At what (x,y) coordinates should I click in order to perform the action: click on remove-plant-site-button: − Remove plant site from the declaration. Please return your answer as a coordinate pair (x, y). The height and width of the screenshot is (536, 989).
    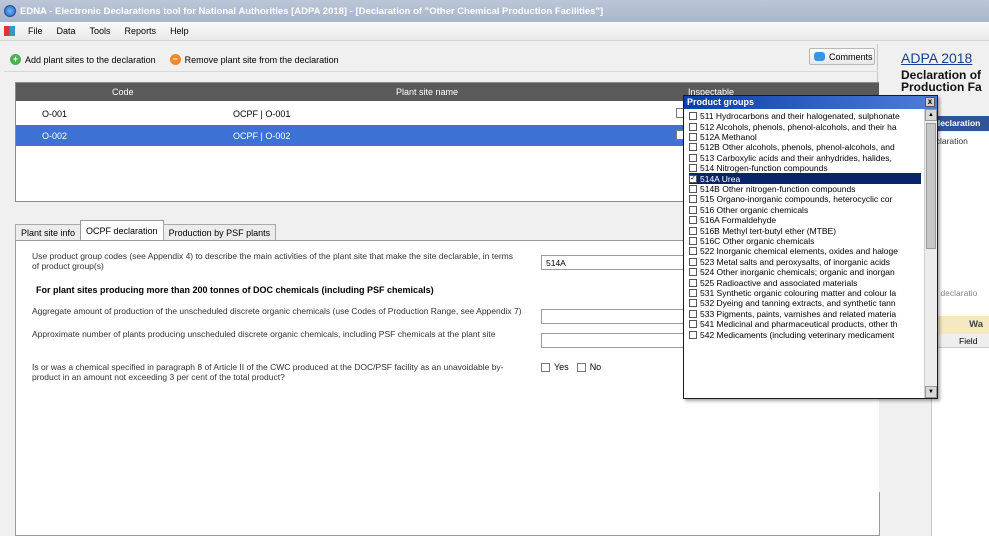
    Looking at the image, I should click on (254, 59).